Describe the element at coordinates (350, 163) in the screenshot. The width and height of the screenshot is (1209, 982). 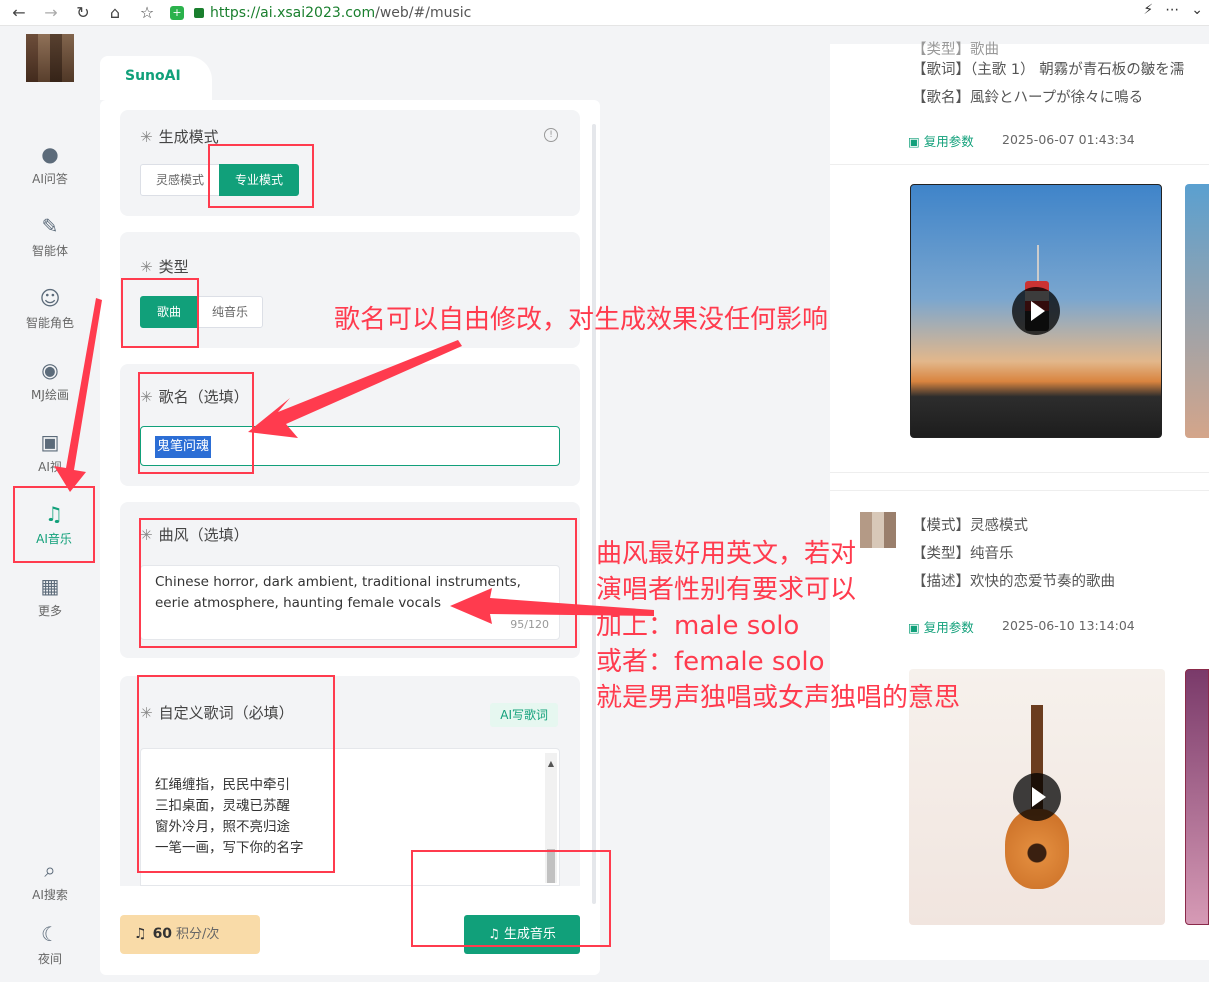
I see `mode-card: ✳ 生成模式 ! 灵感模式 专业模式` at that location.